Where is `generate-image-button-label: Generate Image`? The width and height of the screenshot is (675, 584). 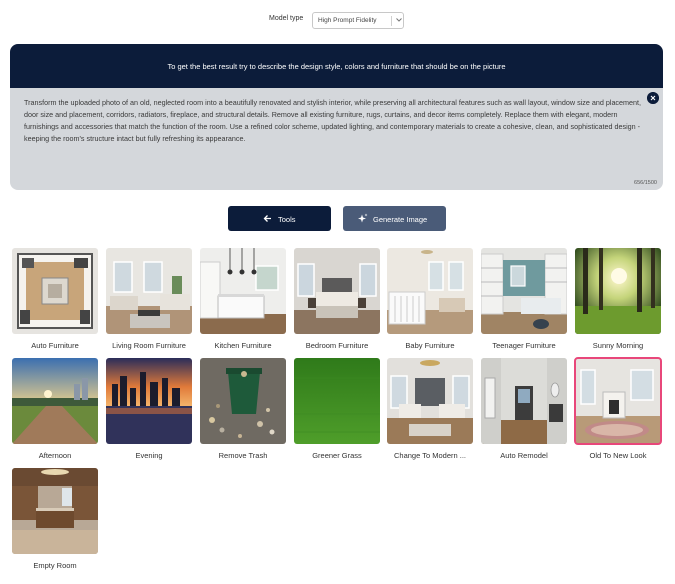
generate-image-button-label: Generate Image is located at coordinates (400, 219).